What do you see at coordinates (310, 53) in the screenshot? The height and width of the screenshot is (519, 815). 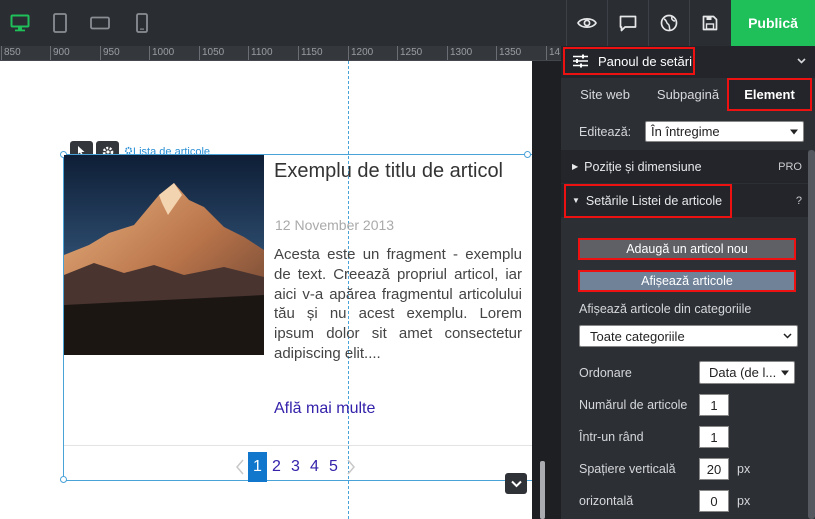 I see `ruler-tick: 1150` at bounding box center [310, 53].